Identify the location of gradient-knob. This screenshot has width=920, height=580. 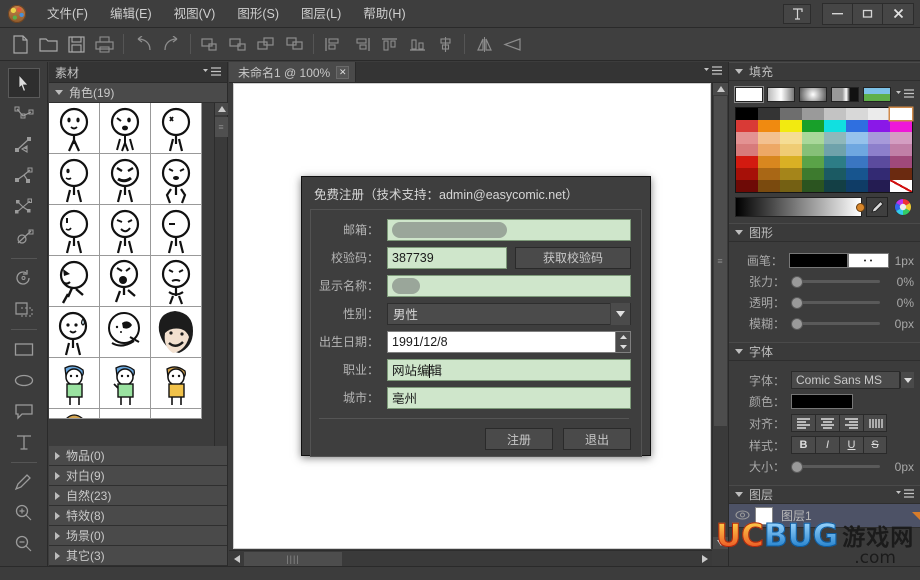
(860, 207).